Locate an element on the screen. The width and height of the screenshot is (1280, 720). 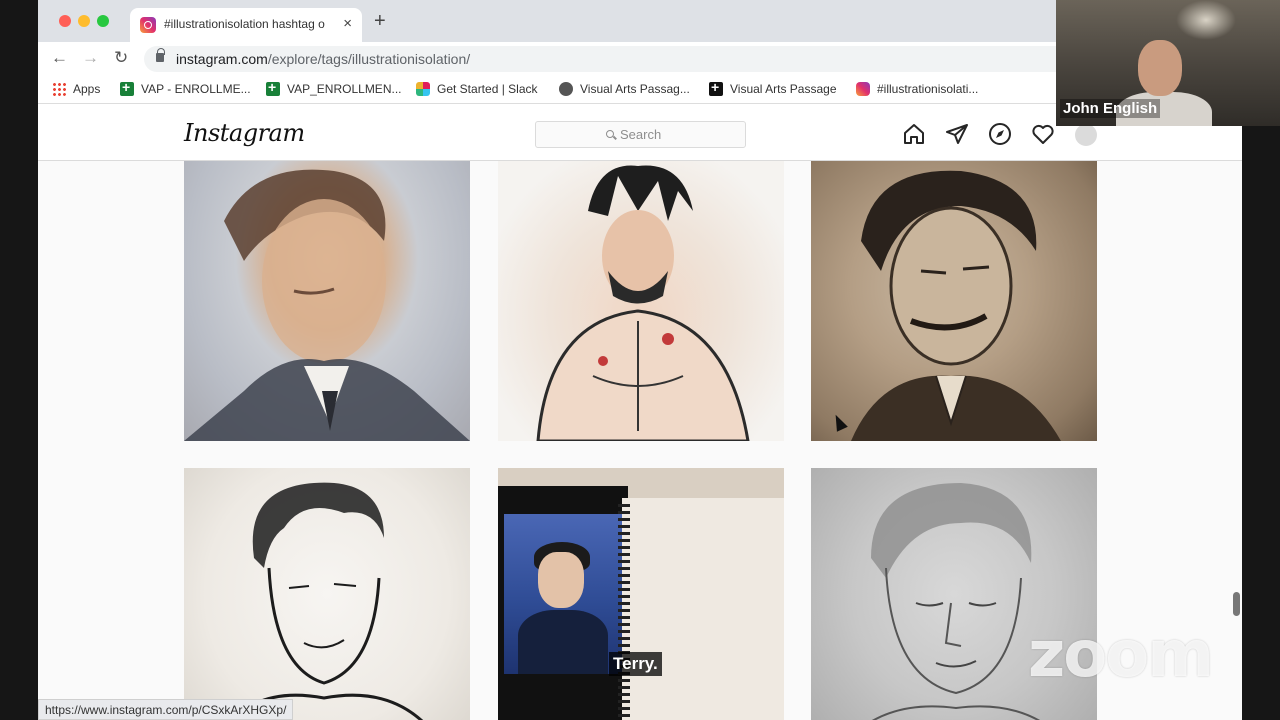
url-host: instagram.com is located at coordinates (222, 59).